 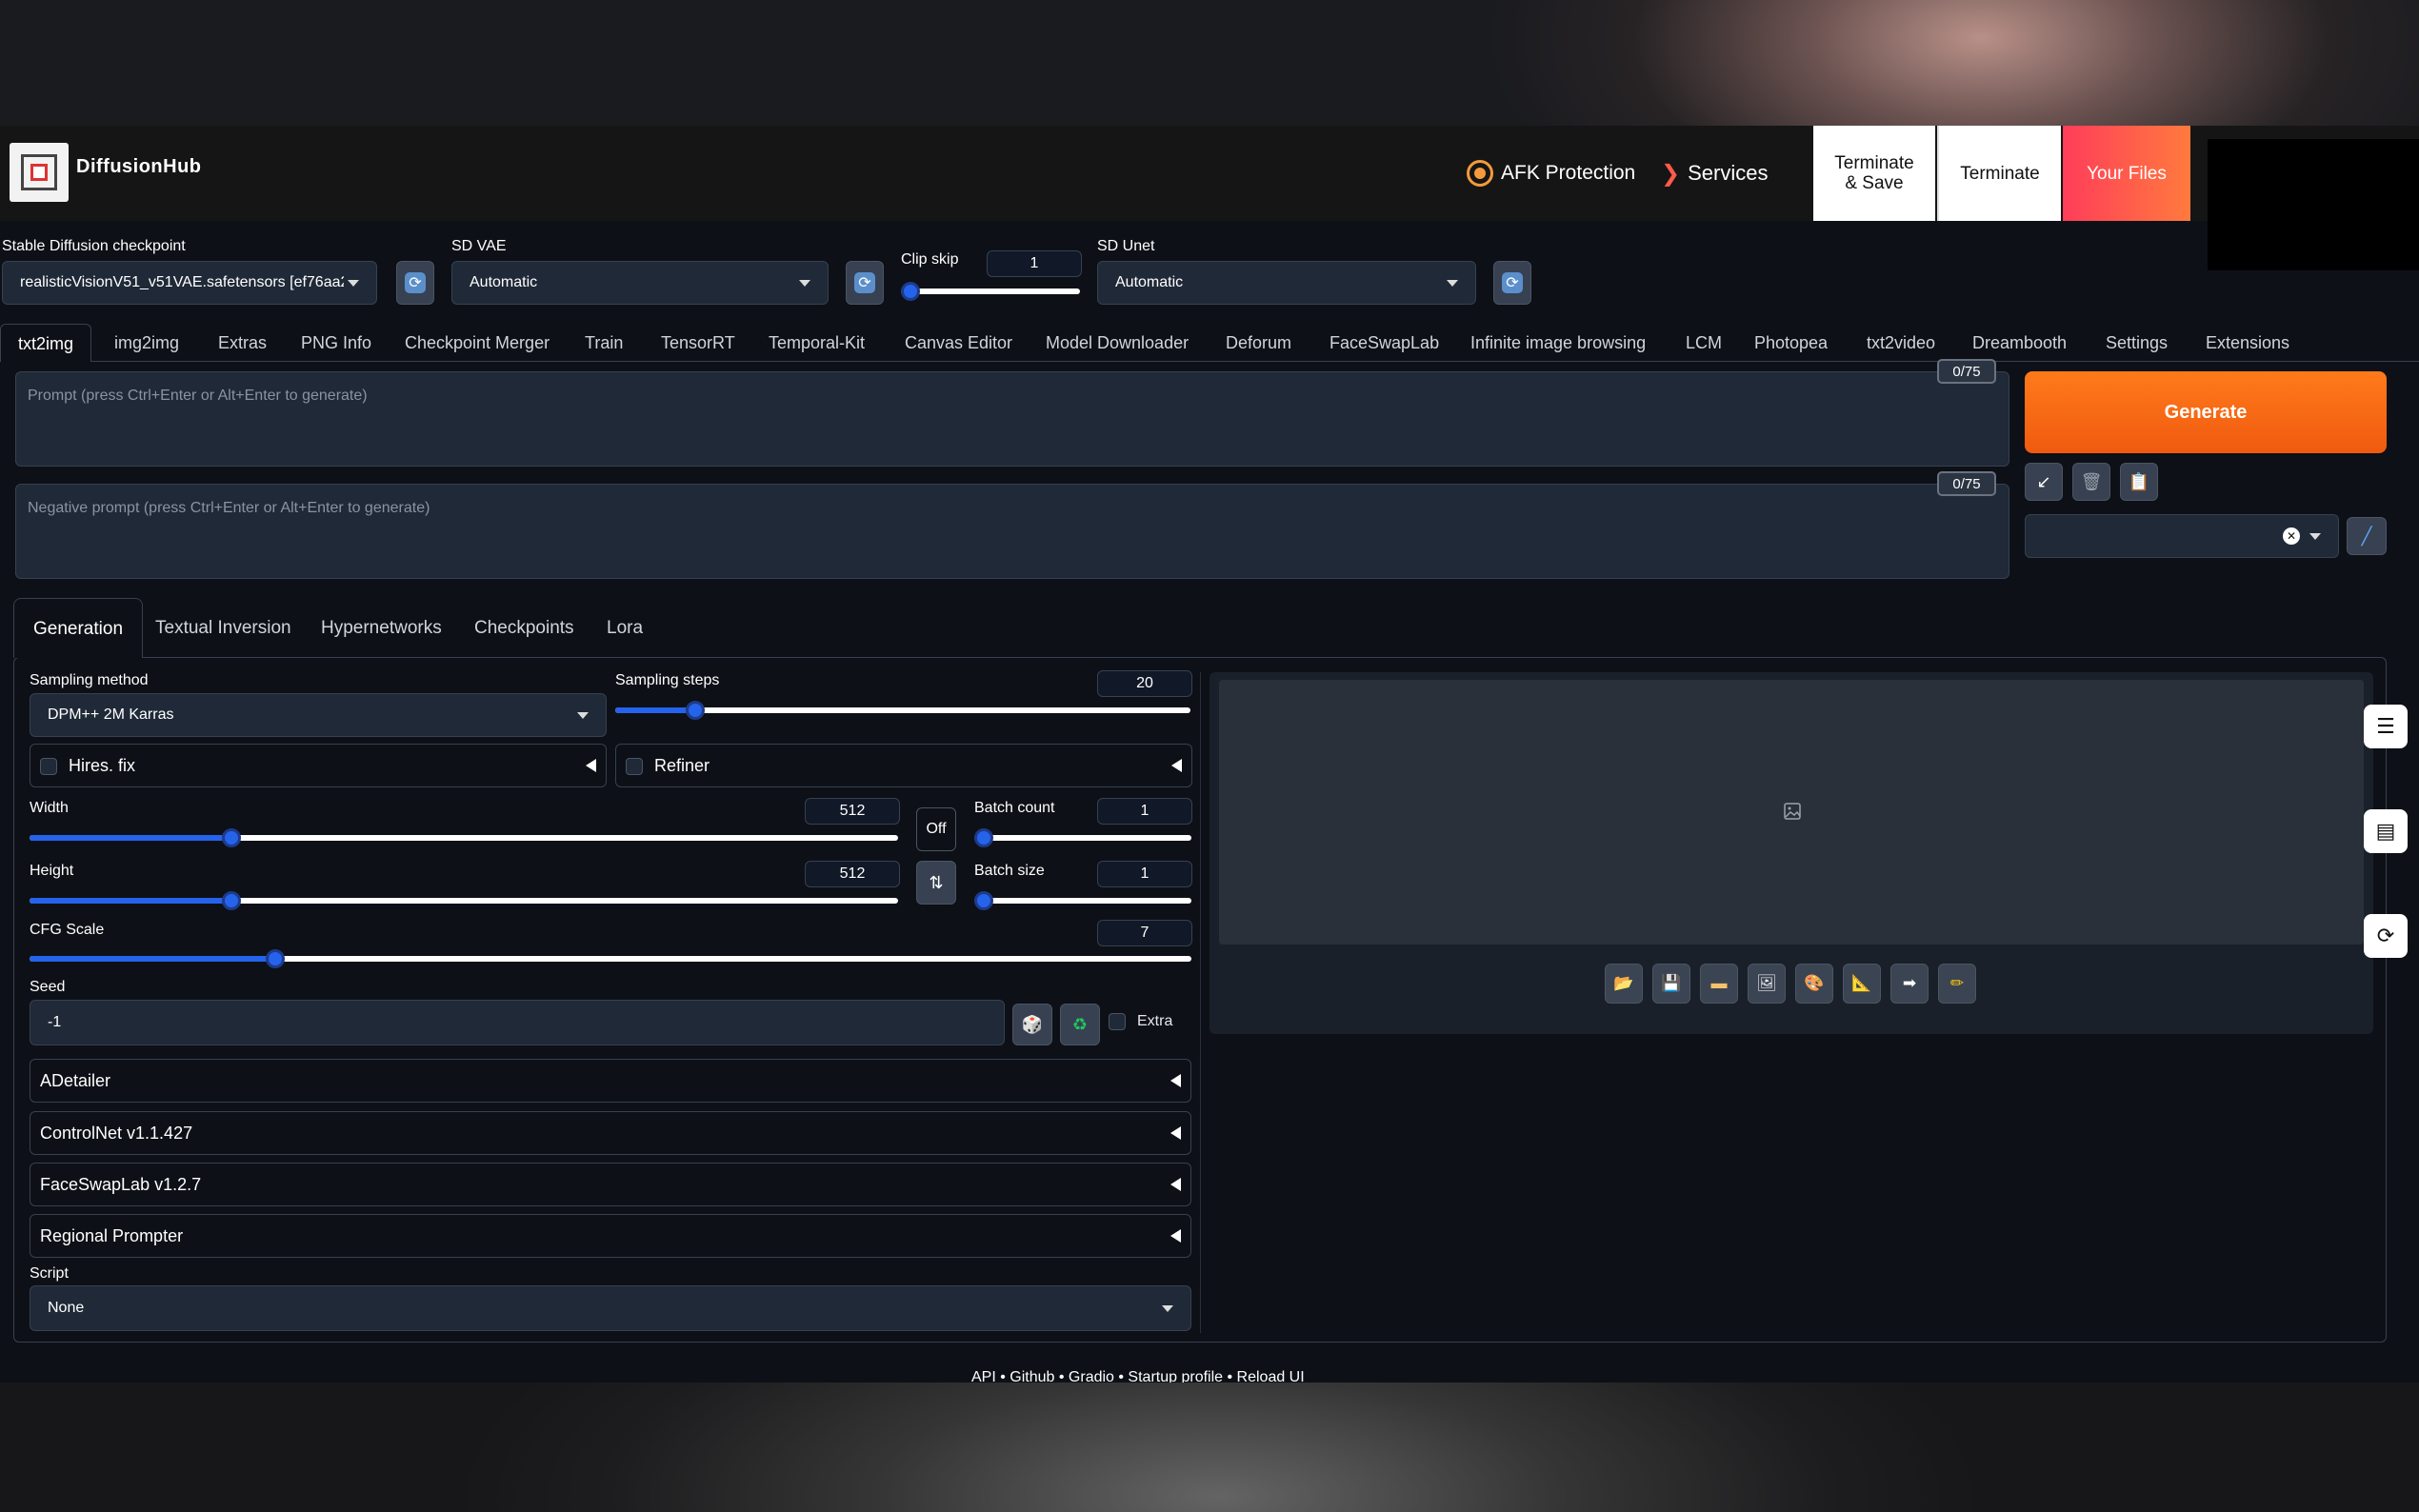 What do you see at coordinates (1117, 1021) in the screenshot?
I see `extra-checkbox` at bounding box center [1117, 1021].